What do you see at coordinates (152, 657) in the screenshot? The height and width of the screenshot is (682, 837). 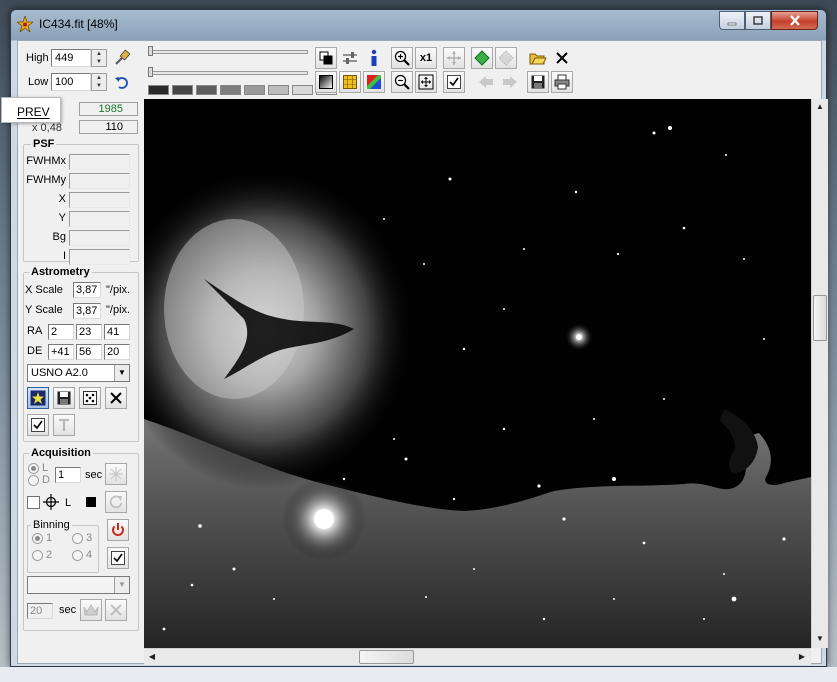 I see `scroll-left-icon: ◀` at bounding box center [152, 657].